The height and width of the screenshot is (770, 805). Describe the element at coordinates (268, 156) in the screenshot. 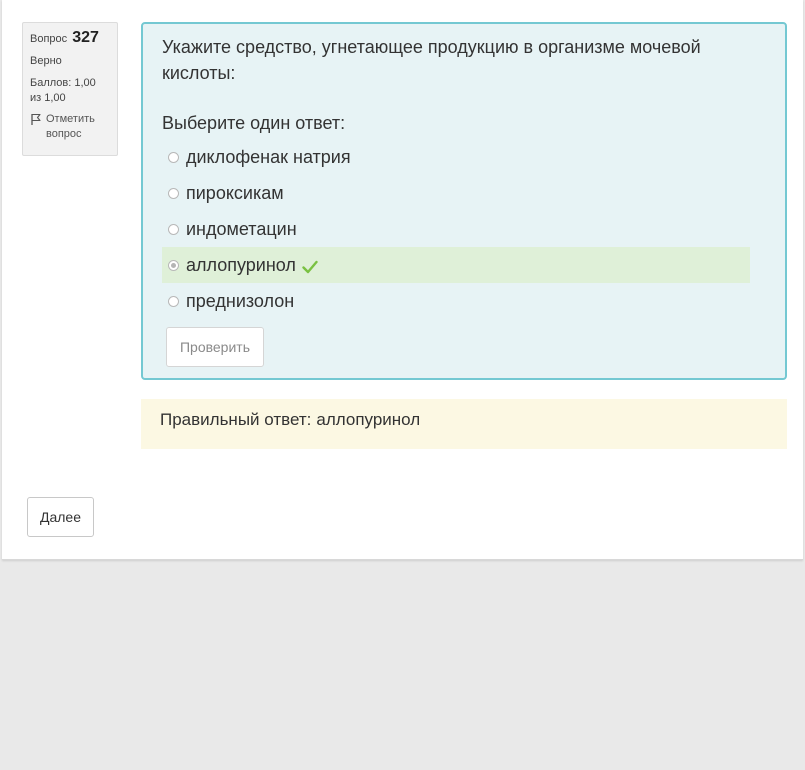

I see `answer-label: диклофенак натрия` at that location.